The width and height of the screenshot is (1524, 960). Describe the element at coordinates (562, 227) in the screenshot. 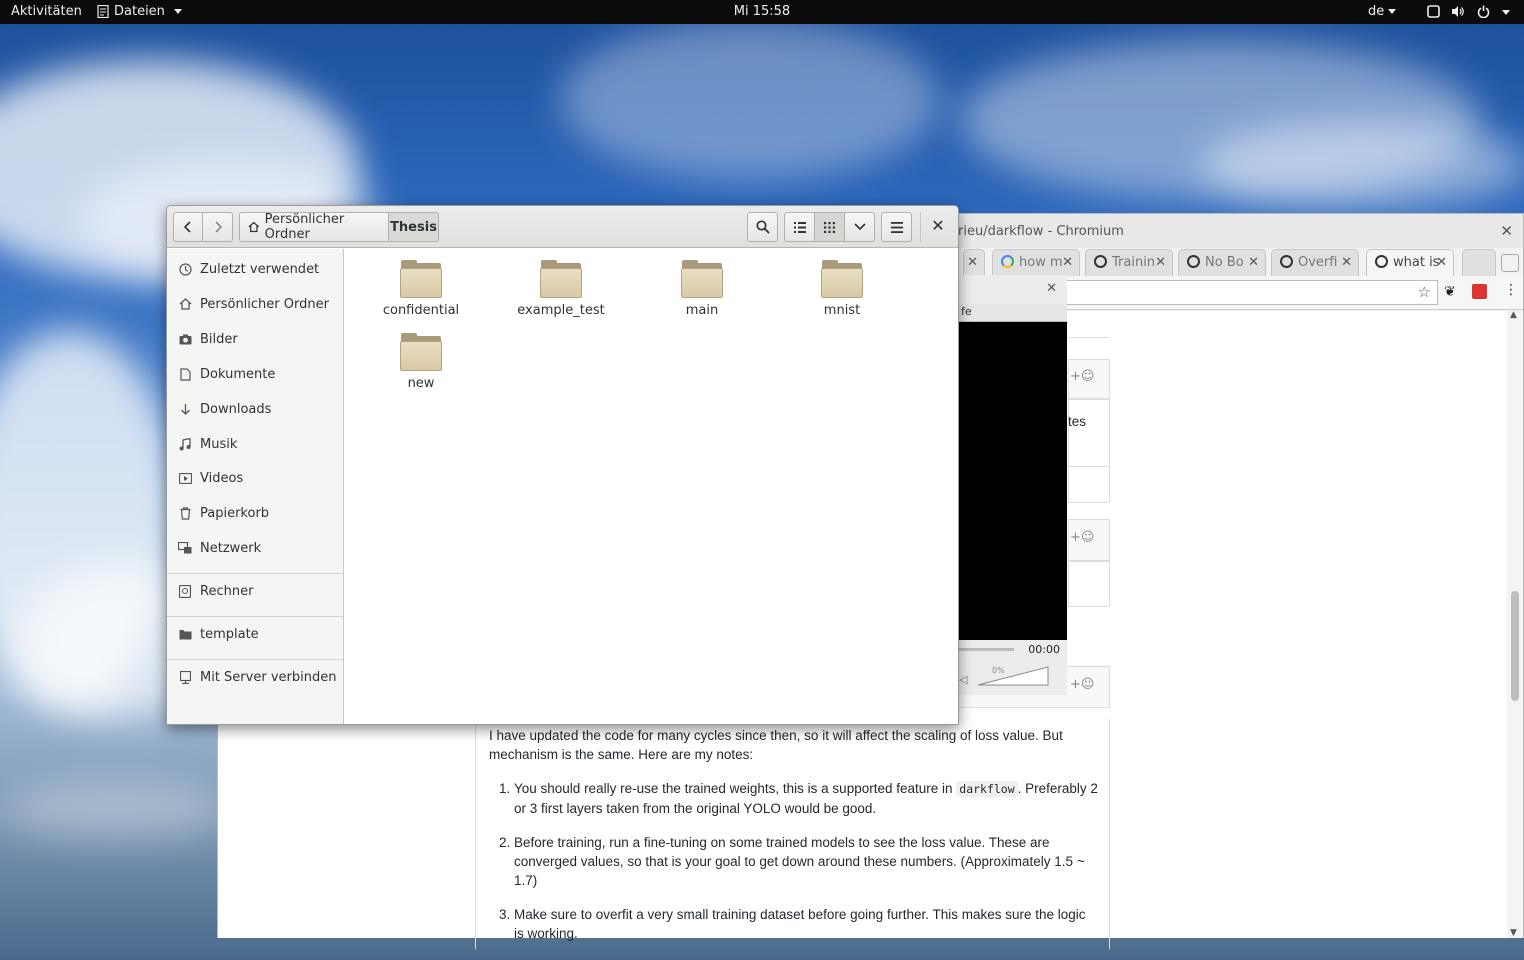

I see `file-manager-headerbar: Persönlicher Ordner Thesis ✕` at that location.